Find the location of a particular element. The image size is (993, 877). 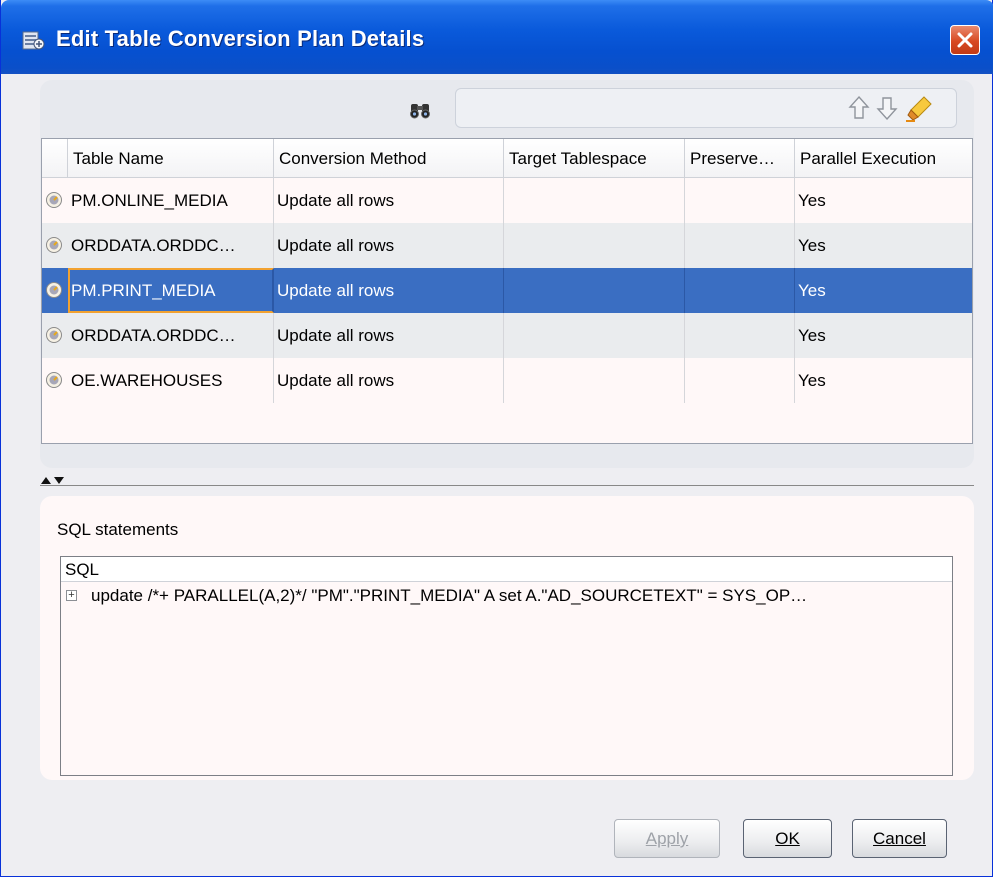

table-toolbar is located at coordinates (507, 109).